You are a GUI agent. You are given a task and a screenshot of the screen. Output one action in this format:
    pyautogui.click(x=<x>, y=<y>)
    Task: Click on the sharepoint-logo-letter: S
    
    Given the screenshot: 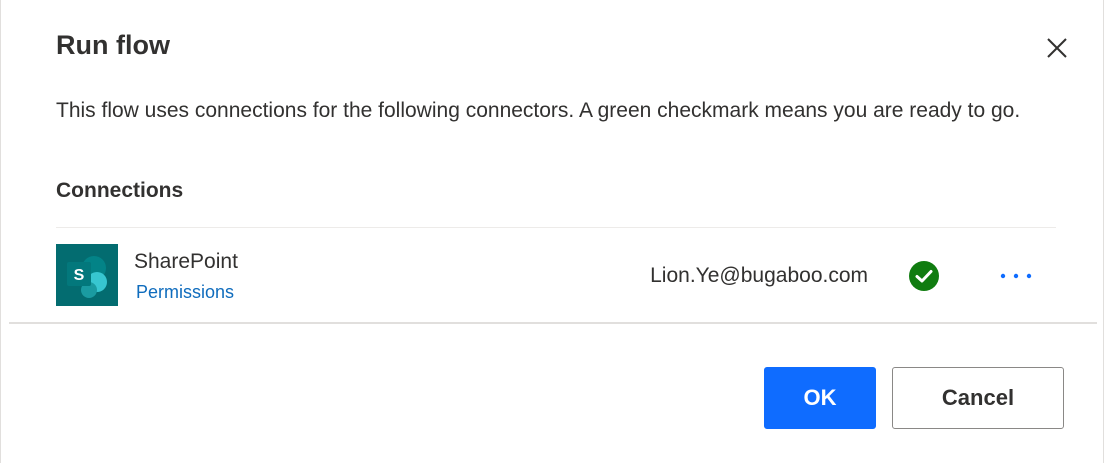 What is the action you would take?
    pyautogui.click(x=79, y=275)
    